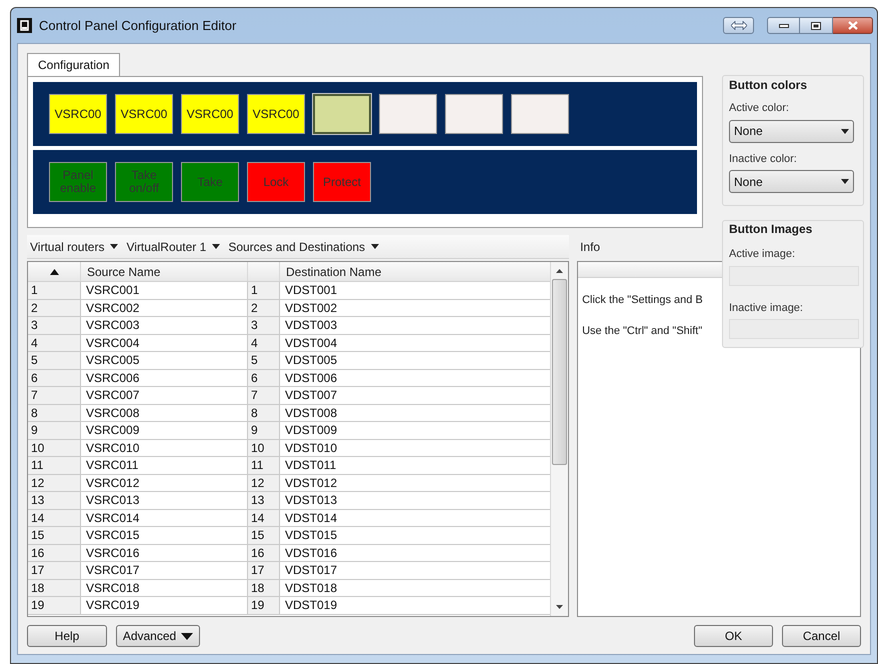 The image size is (878, 664). I want to click on table-cell-text: VDST011, so click(311, 465).